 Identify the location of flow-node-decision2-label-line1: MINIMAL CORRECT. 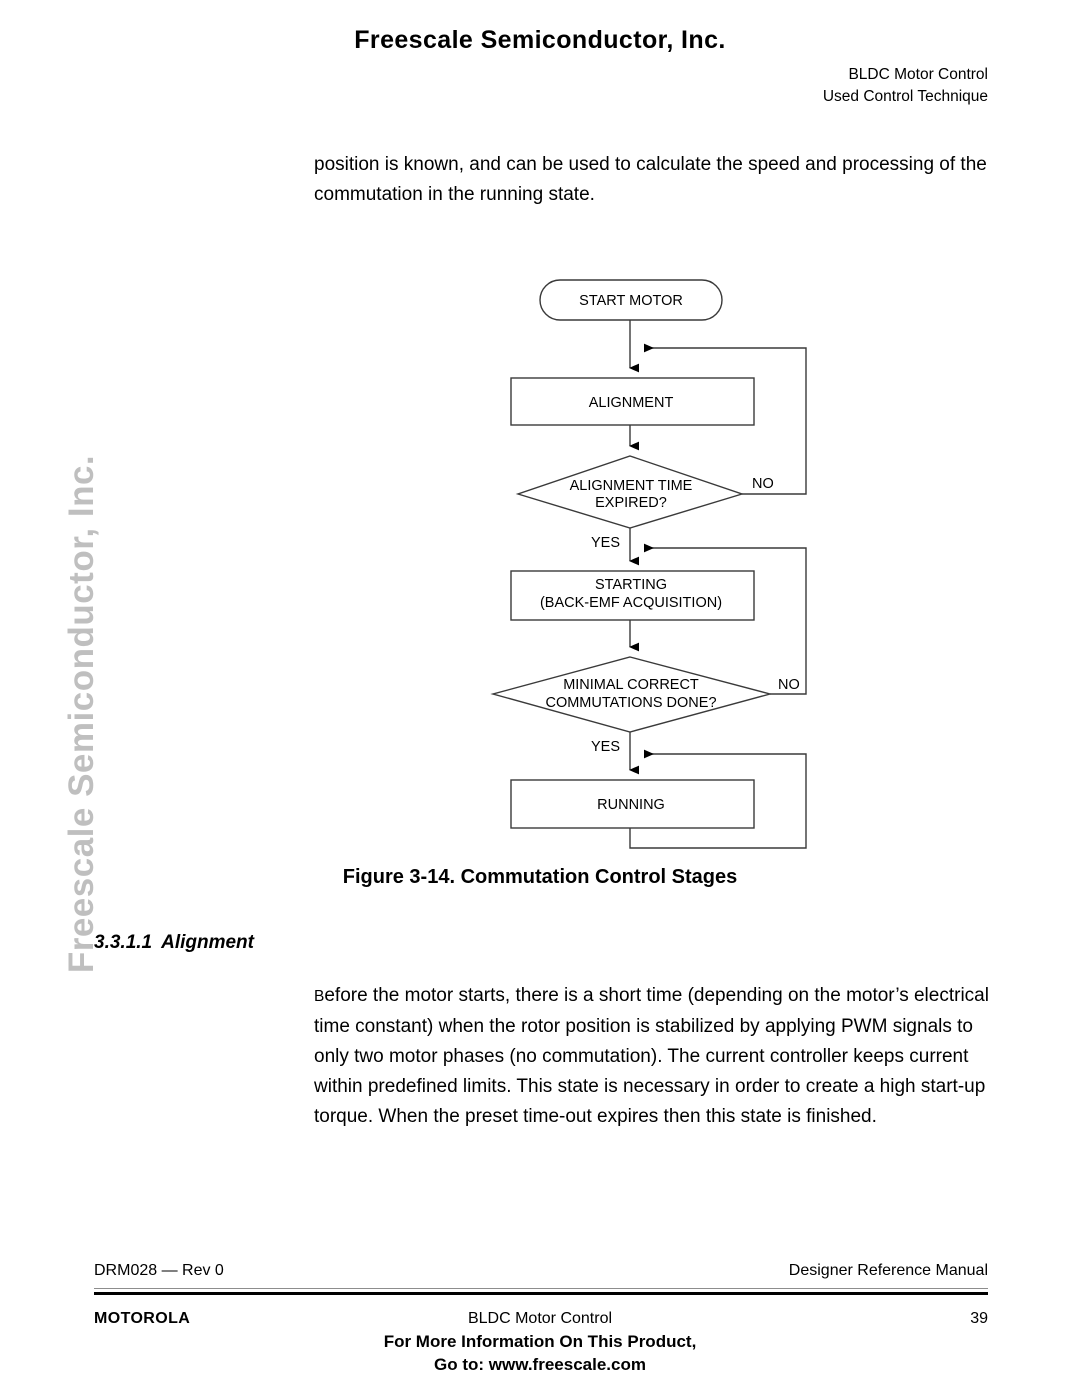
(631, 685).